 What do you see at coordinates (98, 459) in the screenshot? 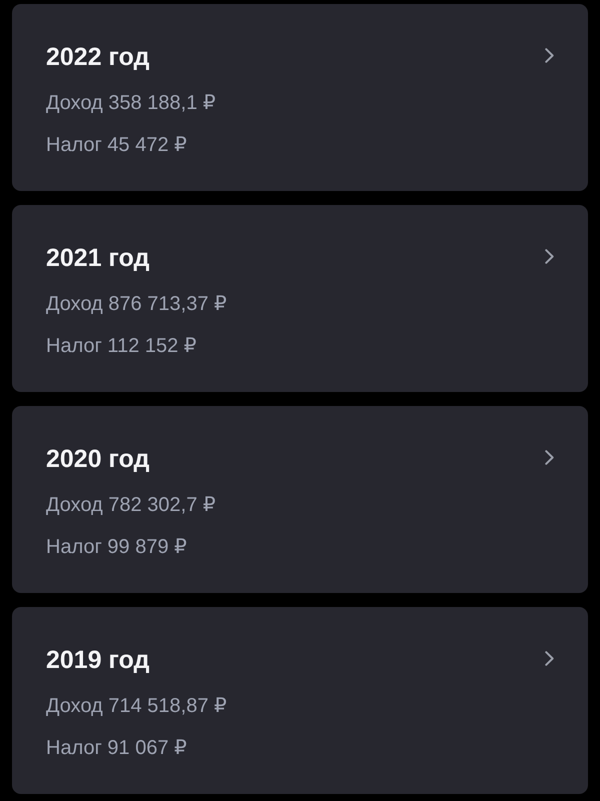
I see `year-title: 2020 год` at bounding box center [98, 459].